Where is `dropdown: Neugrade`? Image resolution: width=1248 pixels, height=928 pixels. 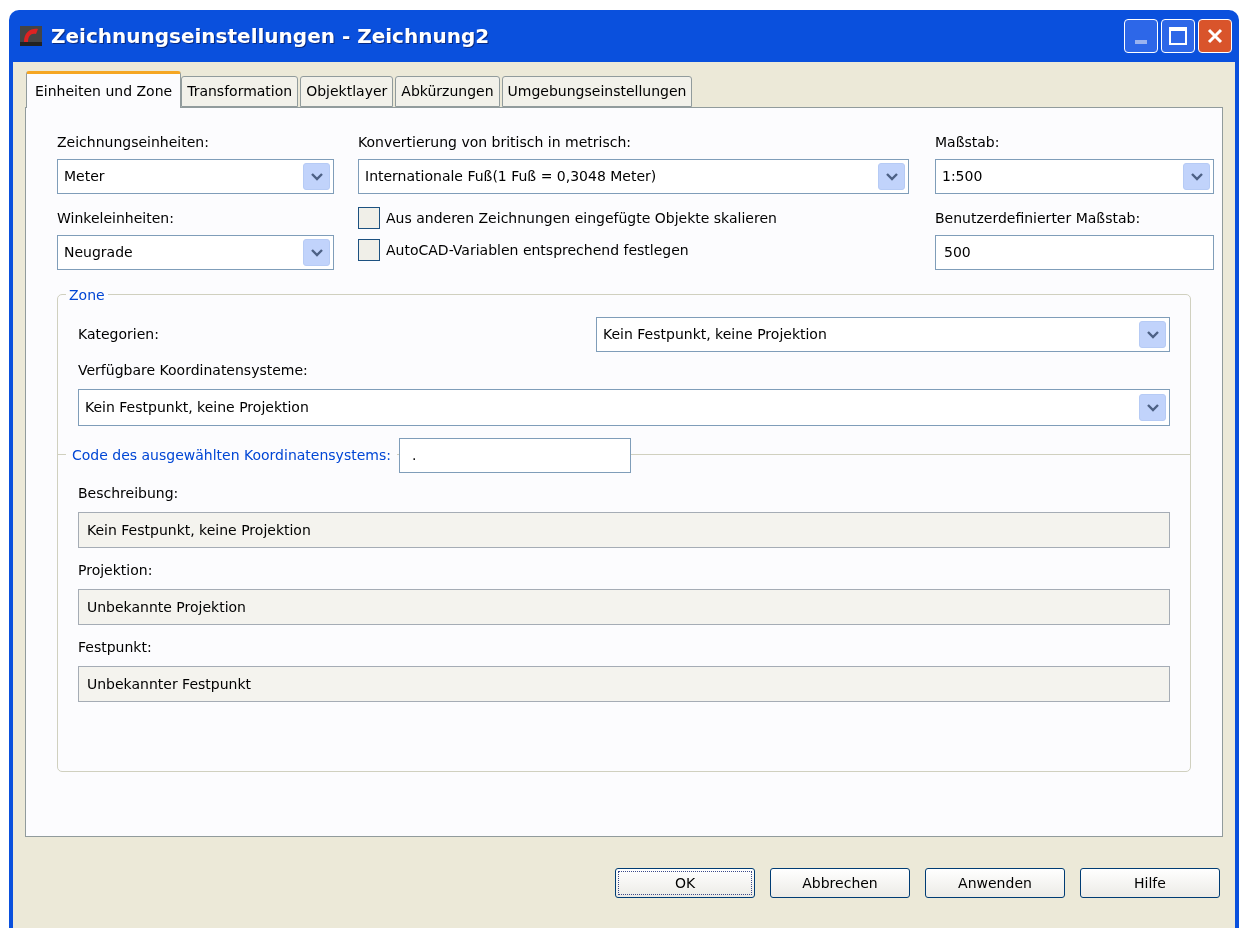
dropdown: Neugrade is located at coordinates (195, 252).